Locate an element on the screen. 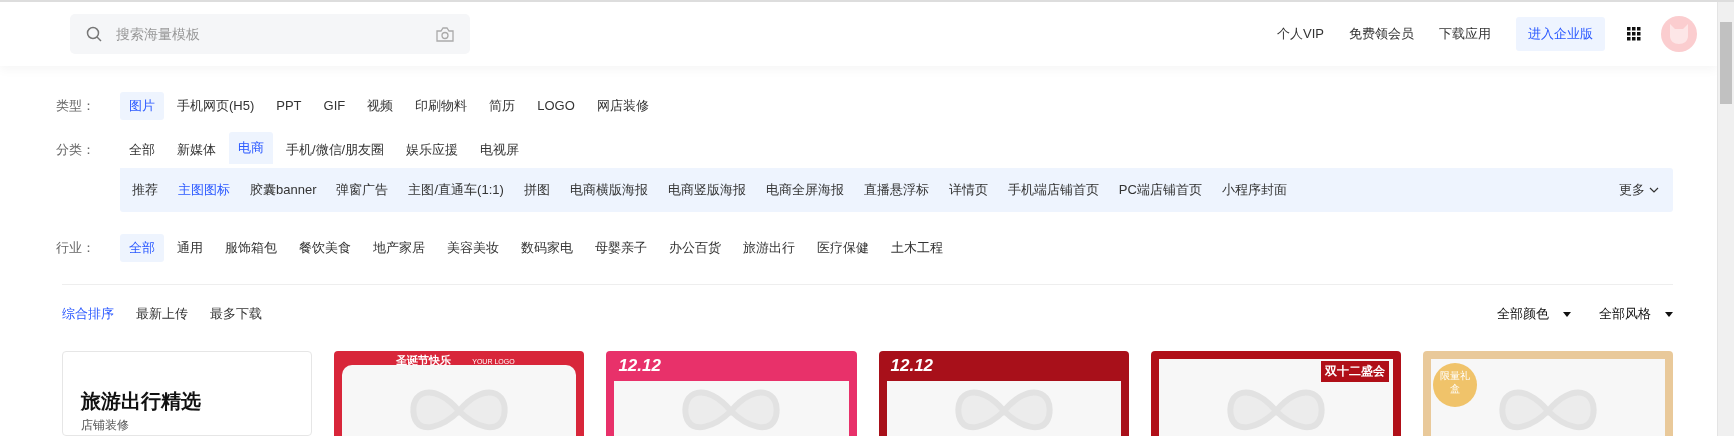 The height and width of the screenshot is (436, 1734). search-bar: 搜索海量模板 is located at coordinates (270, 34).